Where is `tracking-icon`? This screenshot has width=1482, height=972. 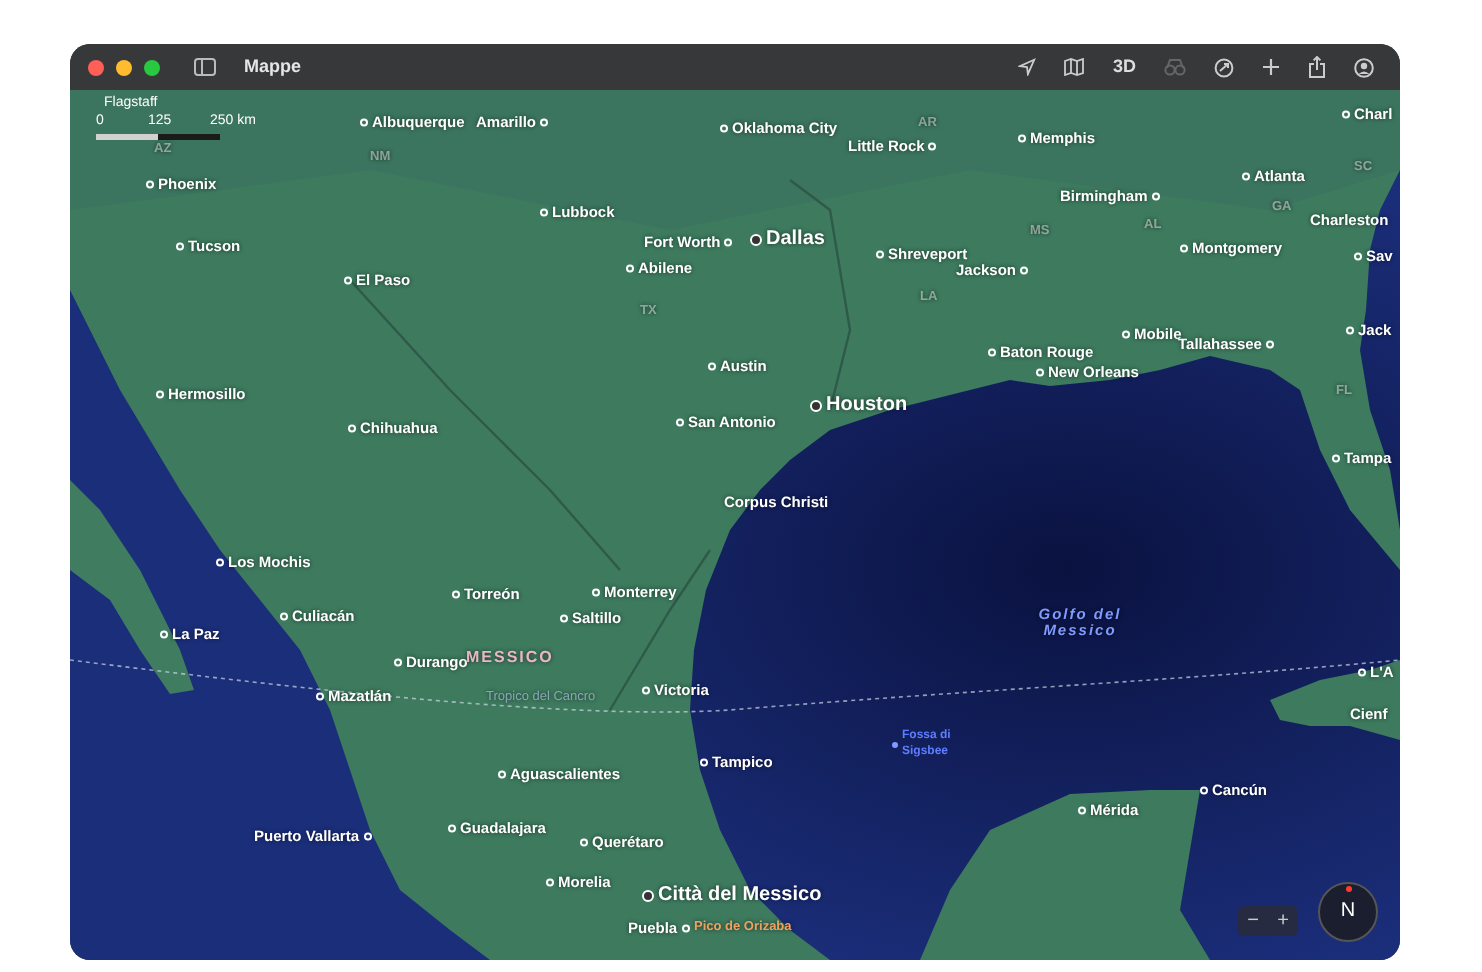 tracking-icon is located at coordinates (1224, 67).